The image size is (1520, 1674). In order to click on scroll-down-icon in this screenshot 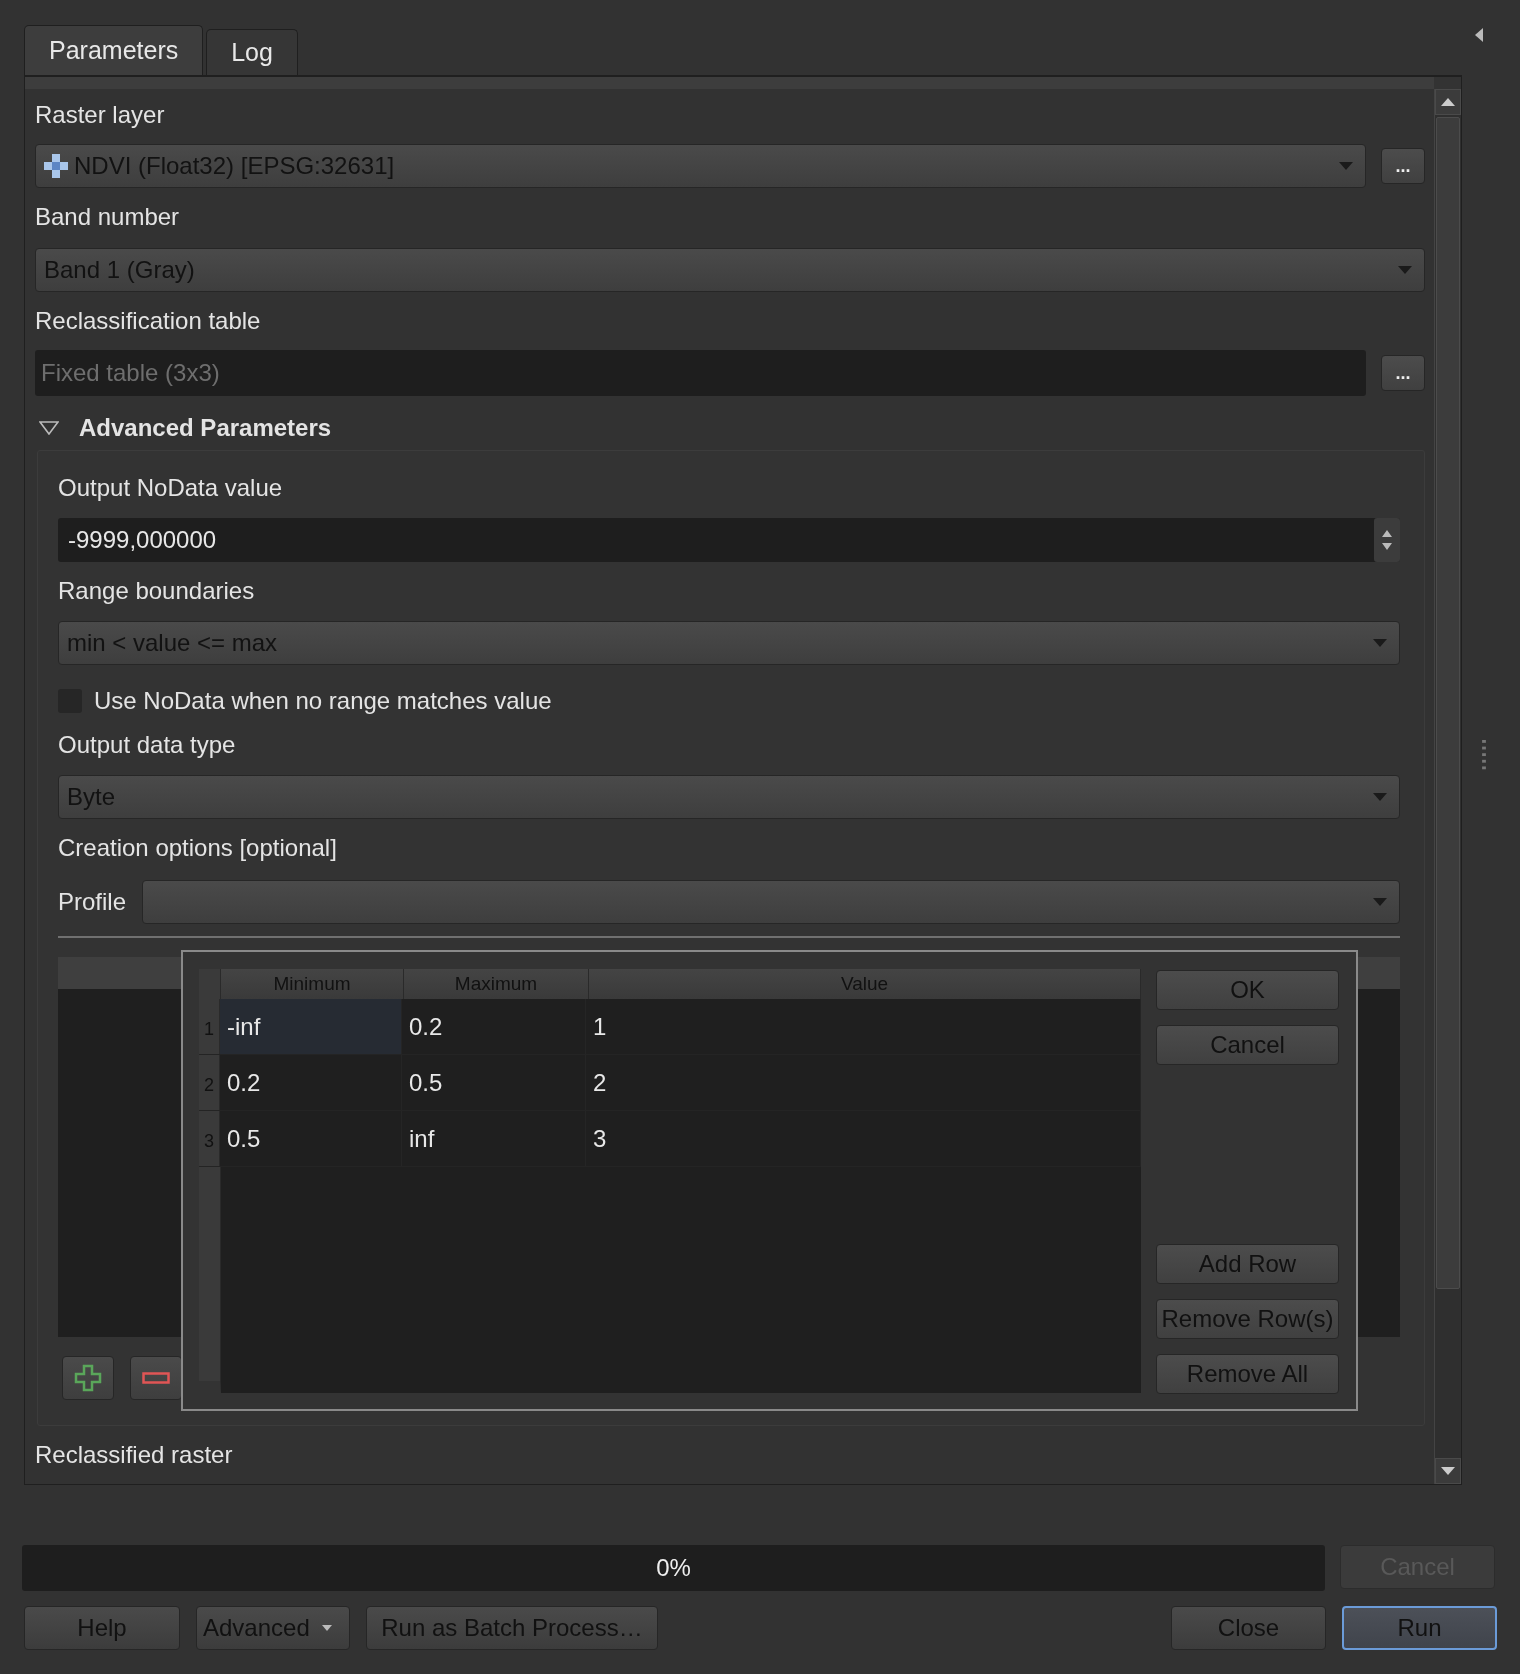, I will do `click(1448, 1471)`.